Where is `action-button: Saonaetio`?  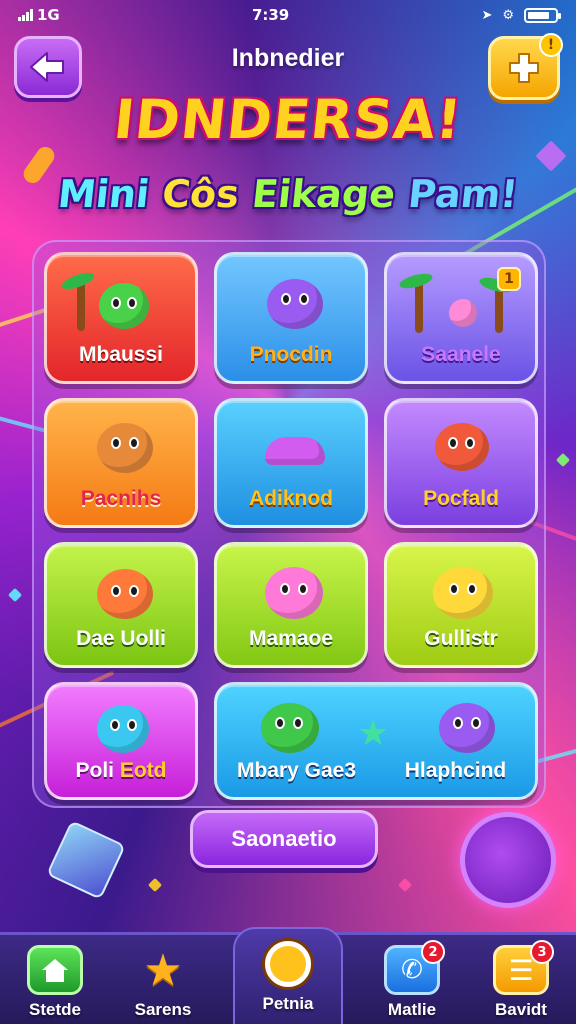
action-button: Saonaetio is located at coordinates (284, 839).